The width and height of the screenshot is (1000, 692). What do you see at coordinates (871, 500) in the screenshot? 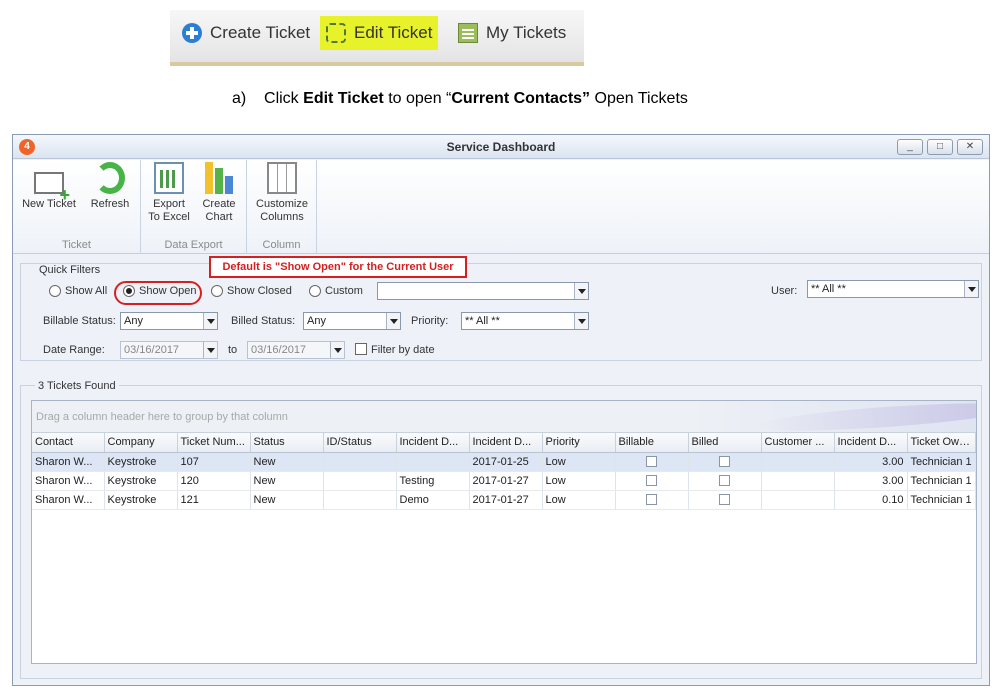
I see `cell-incident-duration: 0.10` at bounding box center [871, 500].